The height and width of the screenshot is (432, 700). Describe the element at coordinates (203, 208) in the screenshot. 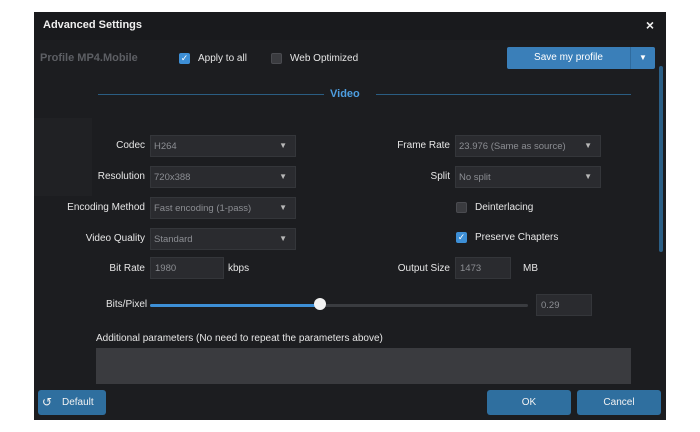

I see `encoding-method-value: Fast encoding (1-pass)` at that location.